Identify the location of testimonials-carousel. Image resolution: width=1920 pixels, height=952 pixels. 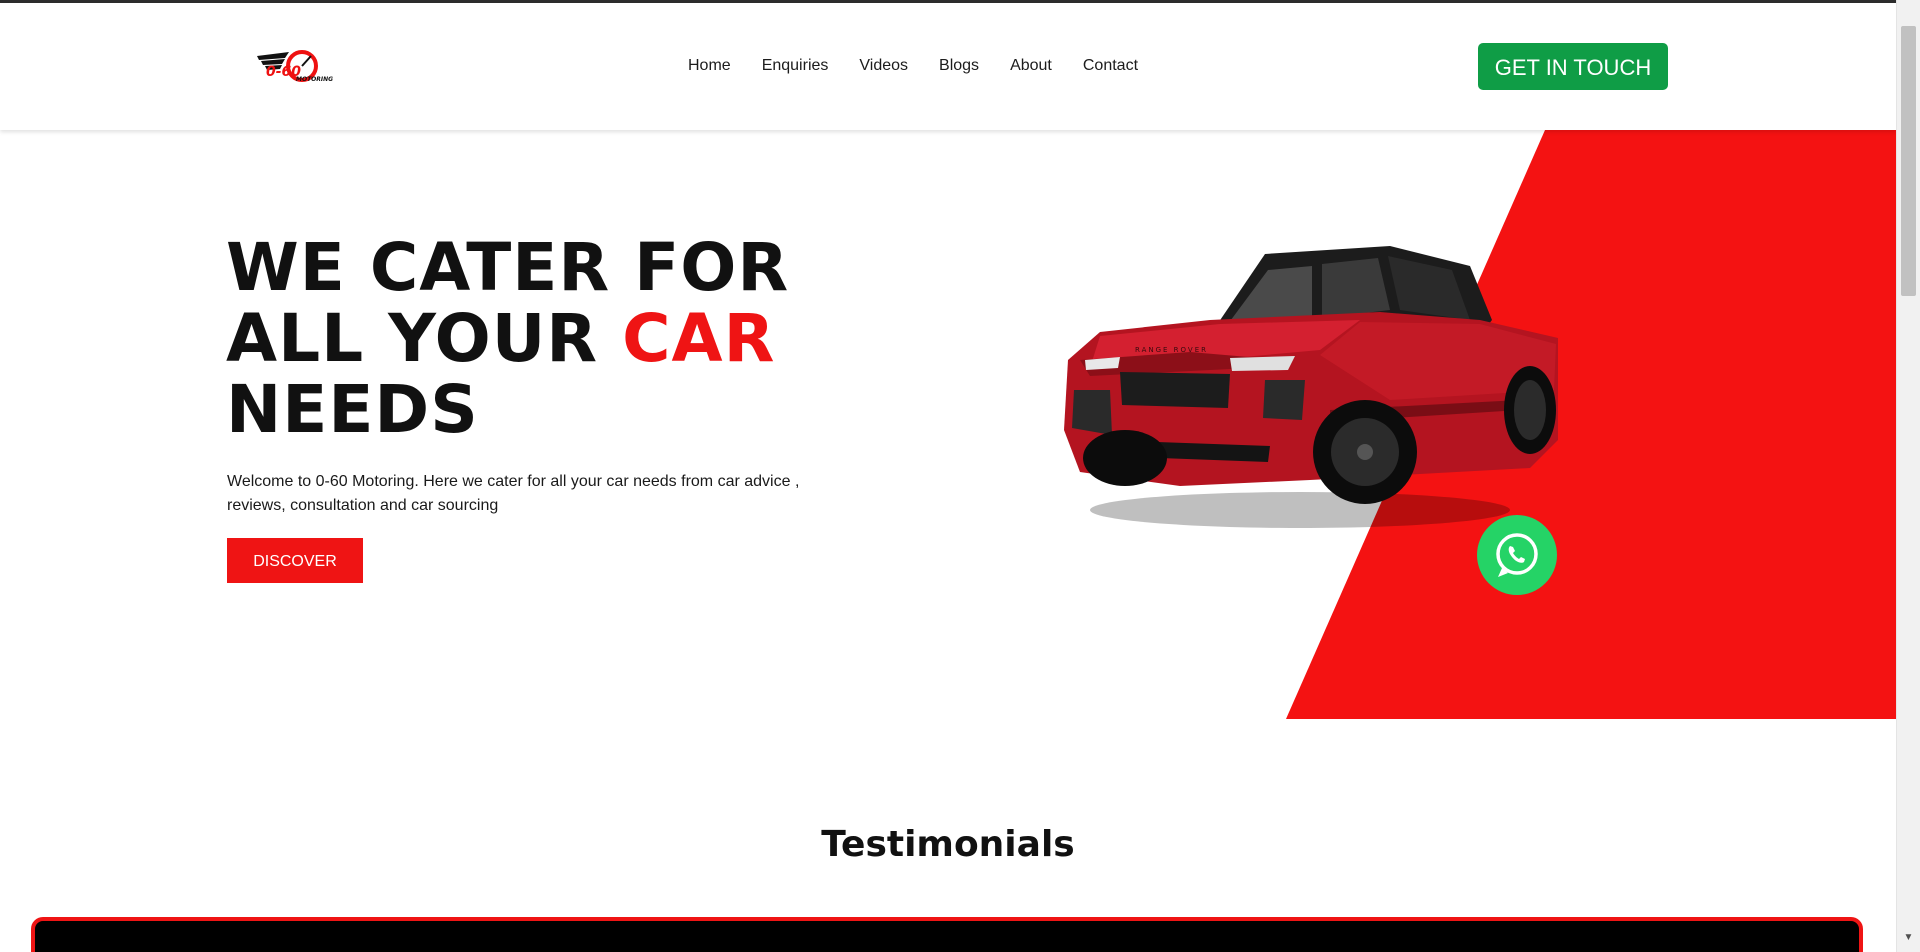
(947, 934).